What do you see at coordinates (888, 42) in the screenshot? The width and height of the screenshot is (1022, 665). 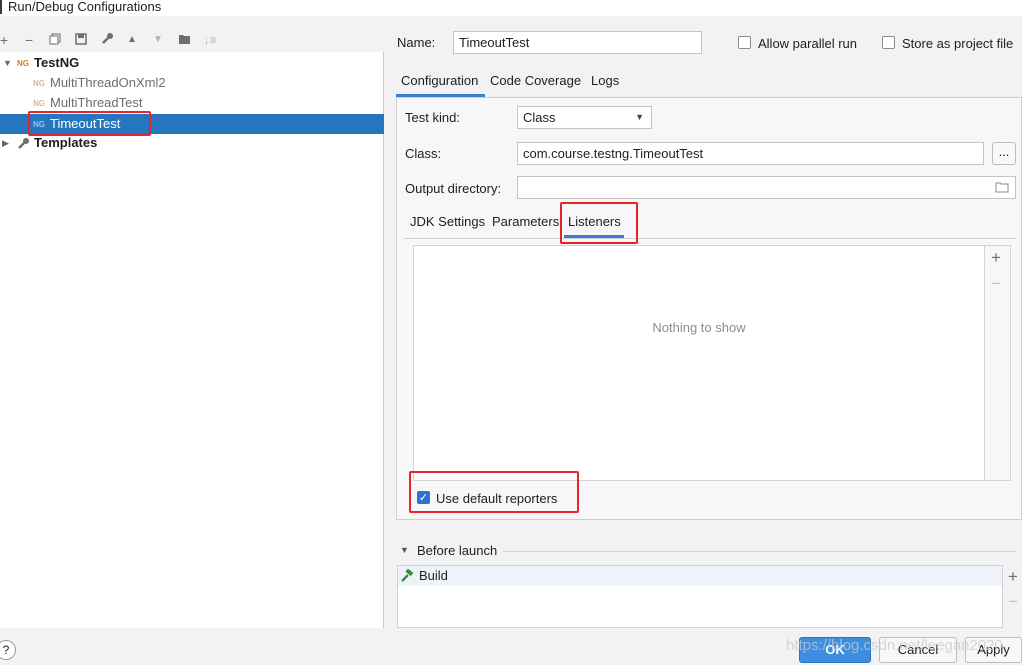 I see `store-project-checkbox` at bounding box center [888, 42].